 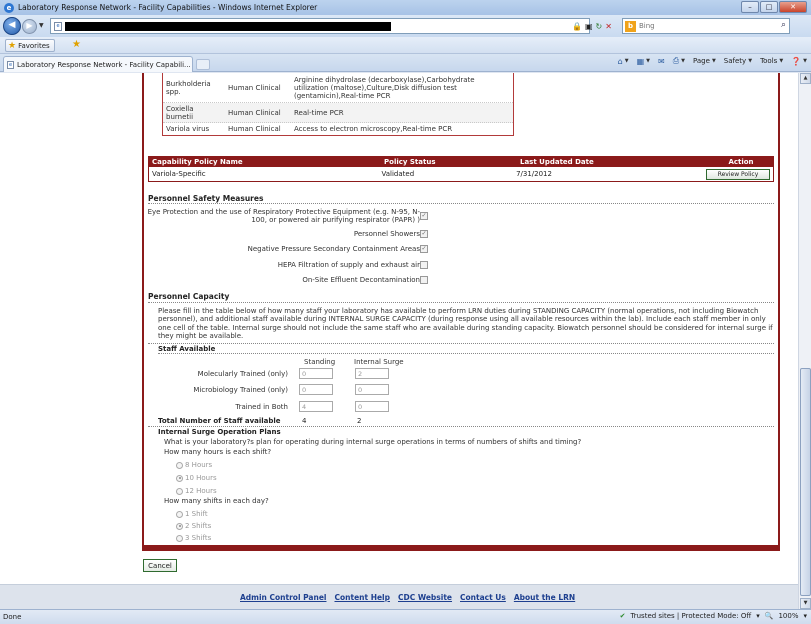 I want to click on both-standing-input, so click(x=316, y=406).